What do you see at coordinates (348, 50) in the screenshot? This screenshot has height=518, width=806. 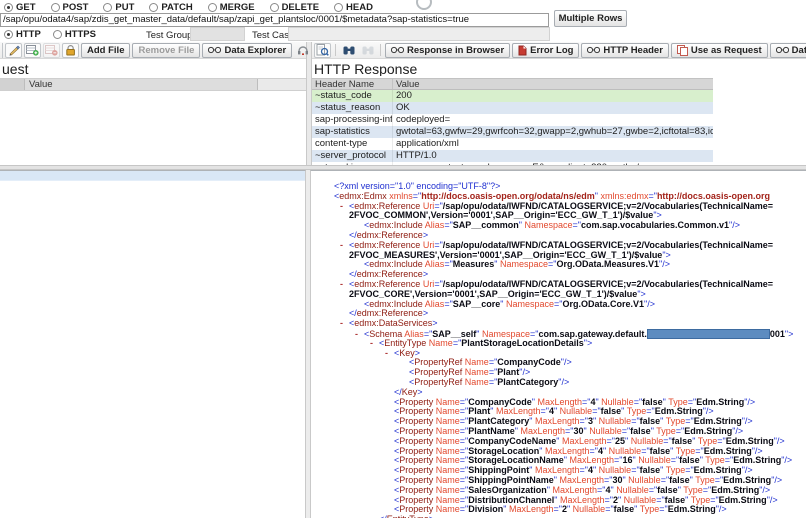 I see `binoculars-icon` at bounding box center [348, 50].